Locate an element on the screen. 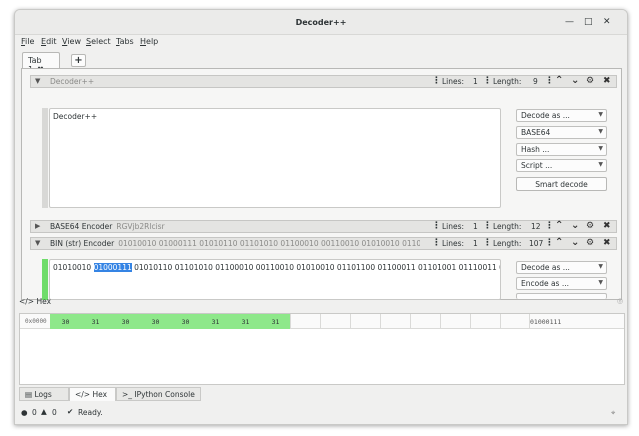 This screenshot has width=639, height=436. warning-icon: ▲ is located at coordinates (44, 411).